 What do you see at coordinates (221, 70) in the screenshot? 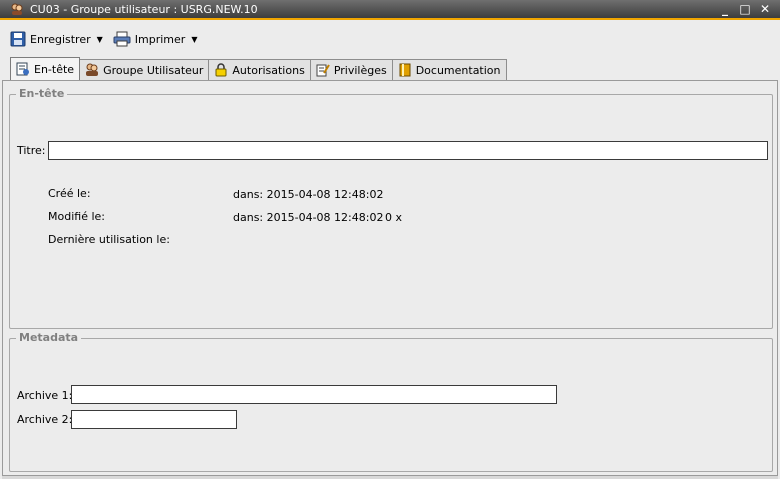
I see `lock-icon` at bounding box center [221, 70].